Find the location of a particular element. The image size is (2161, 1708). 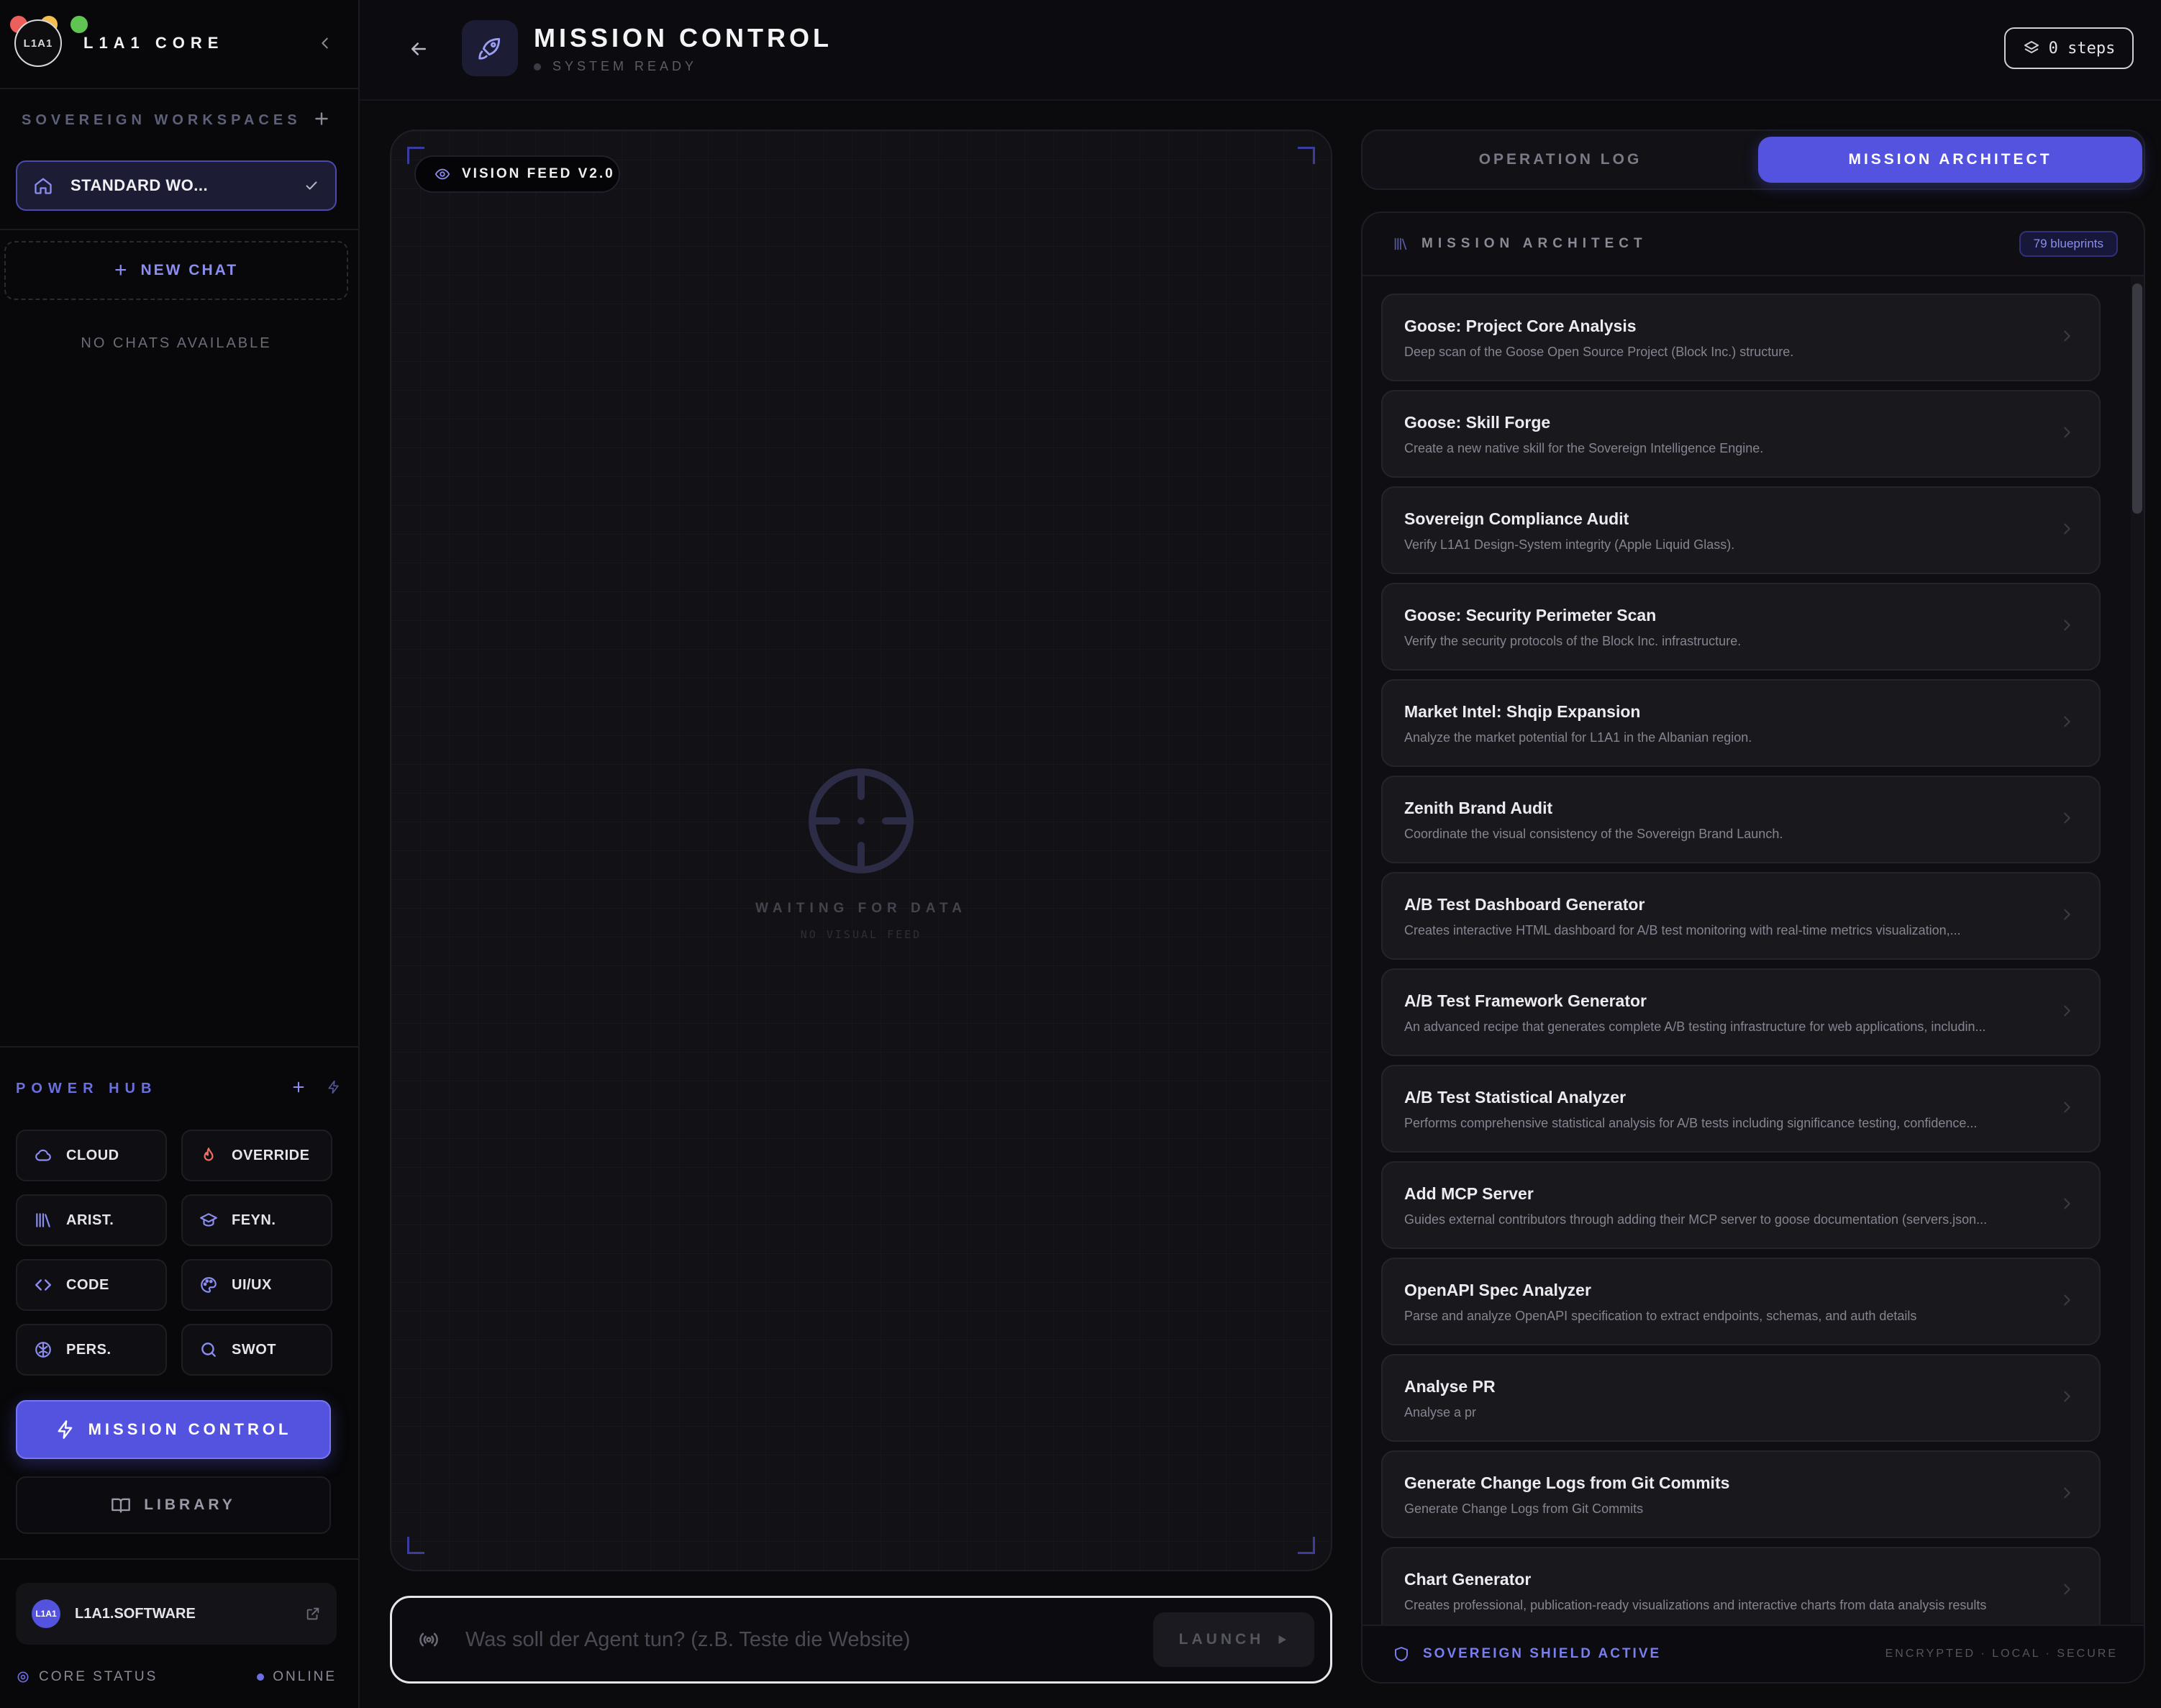

core-status-value: ONLINE is located at coordinates (305, 1677).